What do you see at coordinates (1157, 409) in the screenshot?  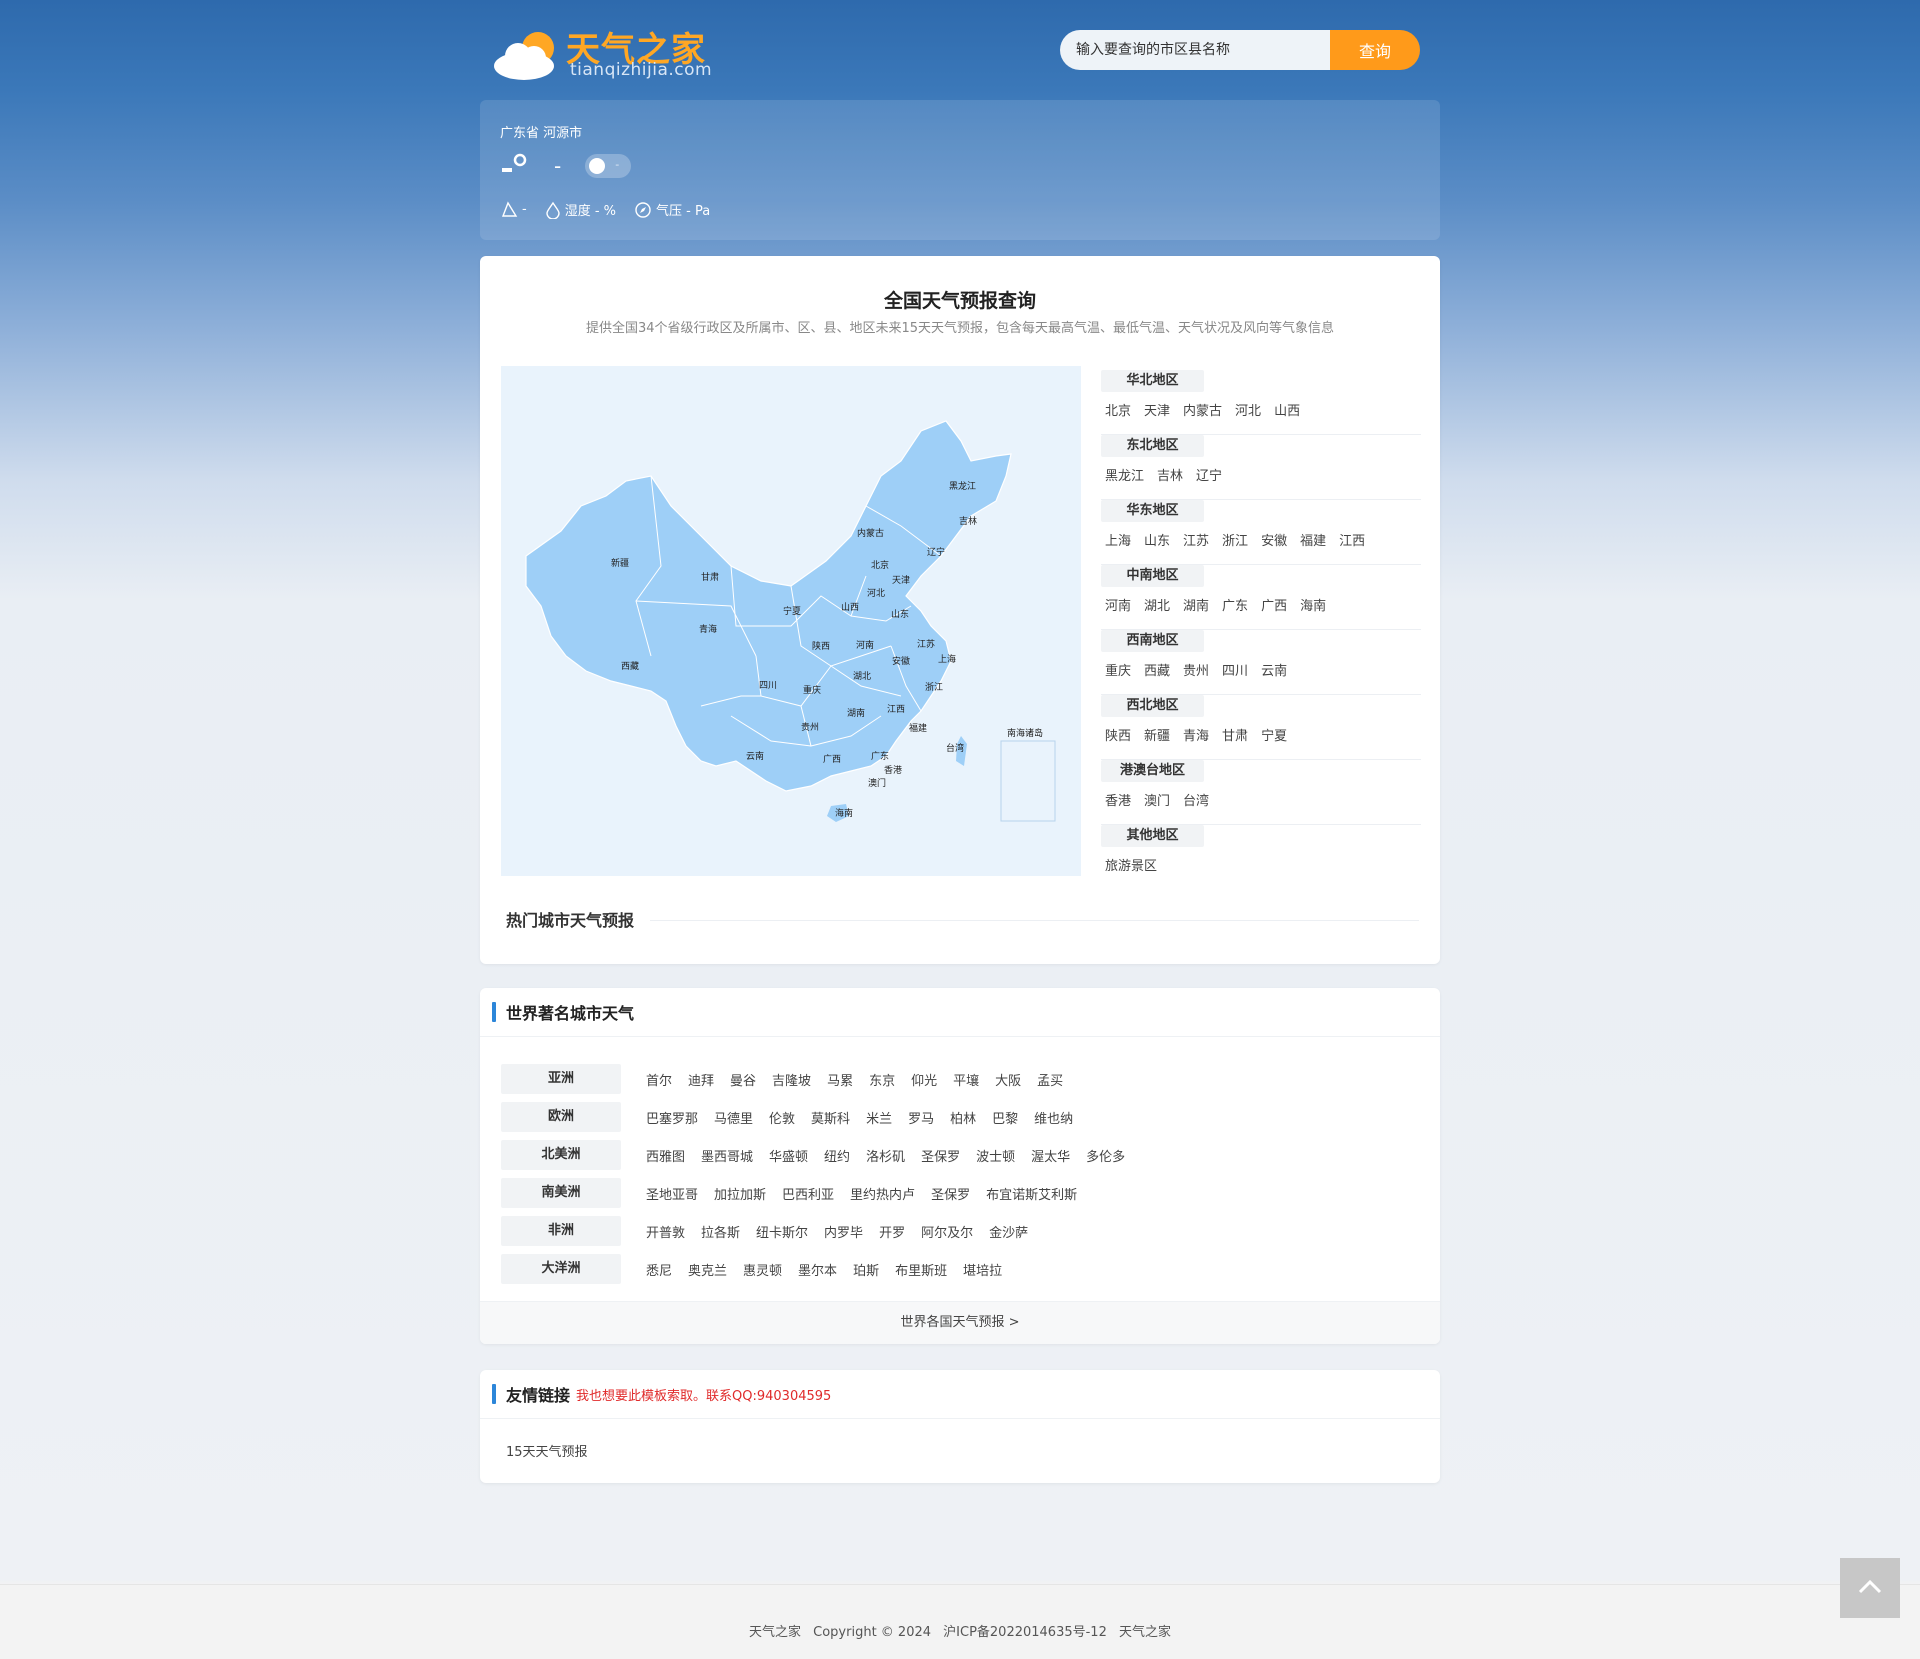 I see `city-link: 天津` at bounding box center [1157, 409].